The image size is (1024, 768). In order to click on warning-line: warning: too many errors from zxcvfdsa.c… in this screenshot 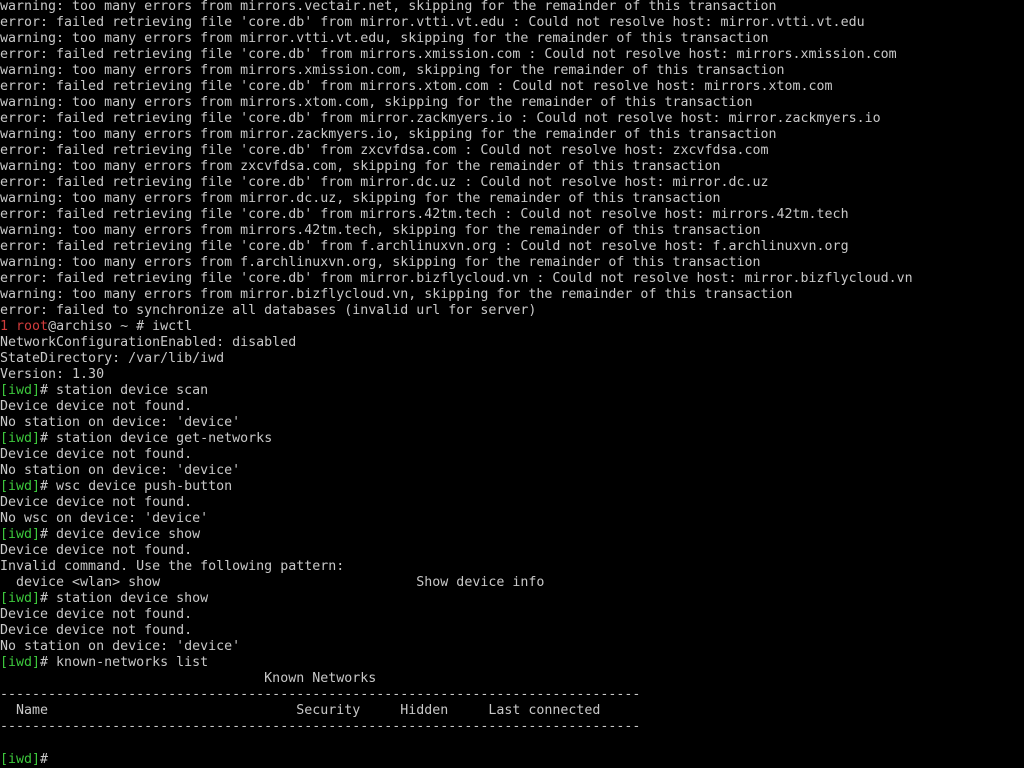, I will do `click(360, 166)`.